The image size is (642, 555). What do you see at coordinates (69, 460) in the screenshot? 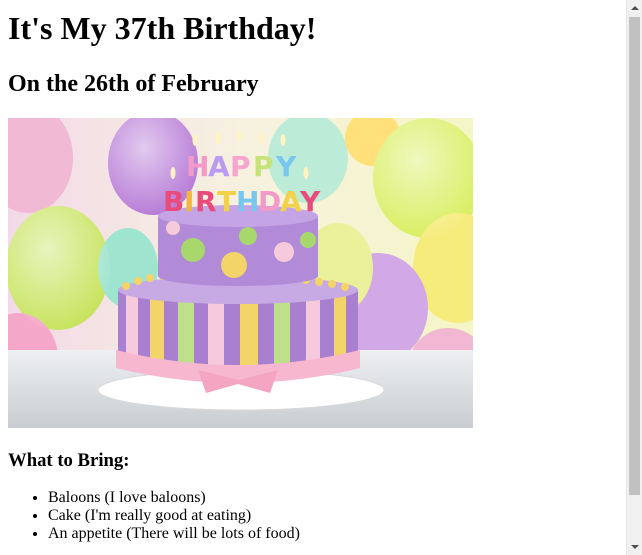
I see `what-to-bring-heading: What to Bring:` at bounding box center [69, 460].